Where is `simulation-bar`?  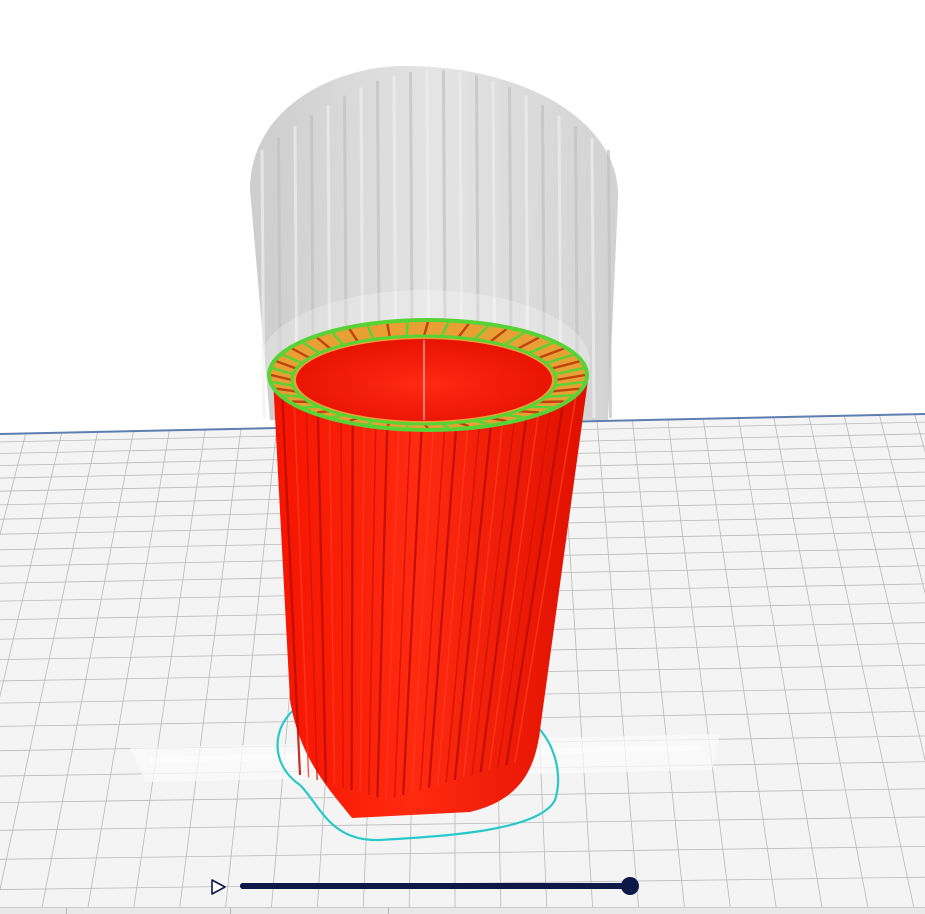
simulation-bar is located at coordinates (462, 886).